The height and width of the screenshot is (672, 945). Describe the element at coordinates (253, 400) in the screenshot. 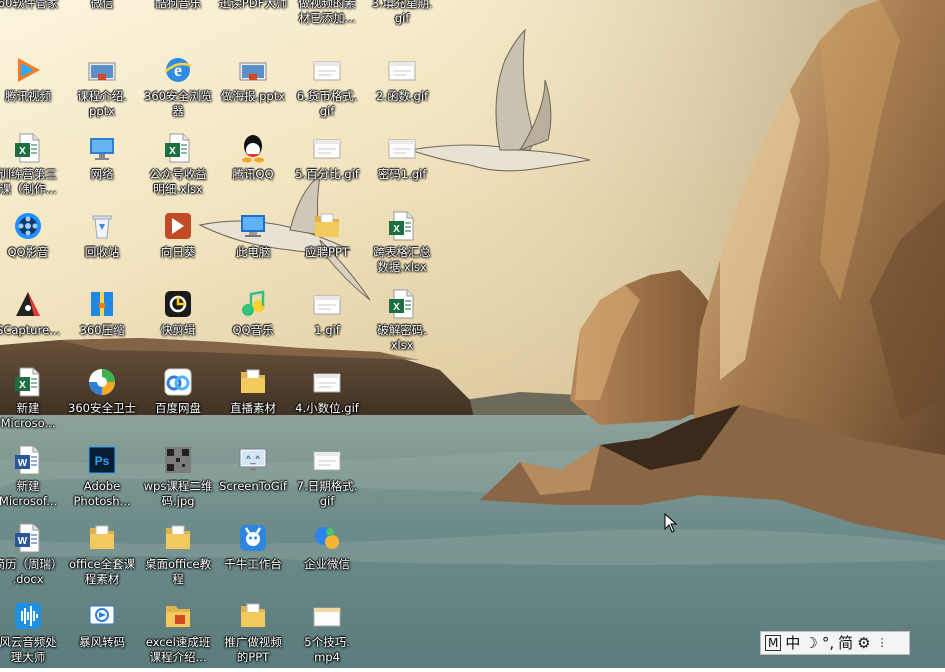

I see `desktop-icon: 直播素材` at that location.